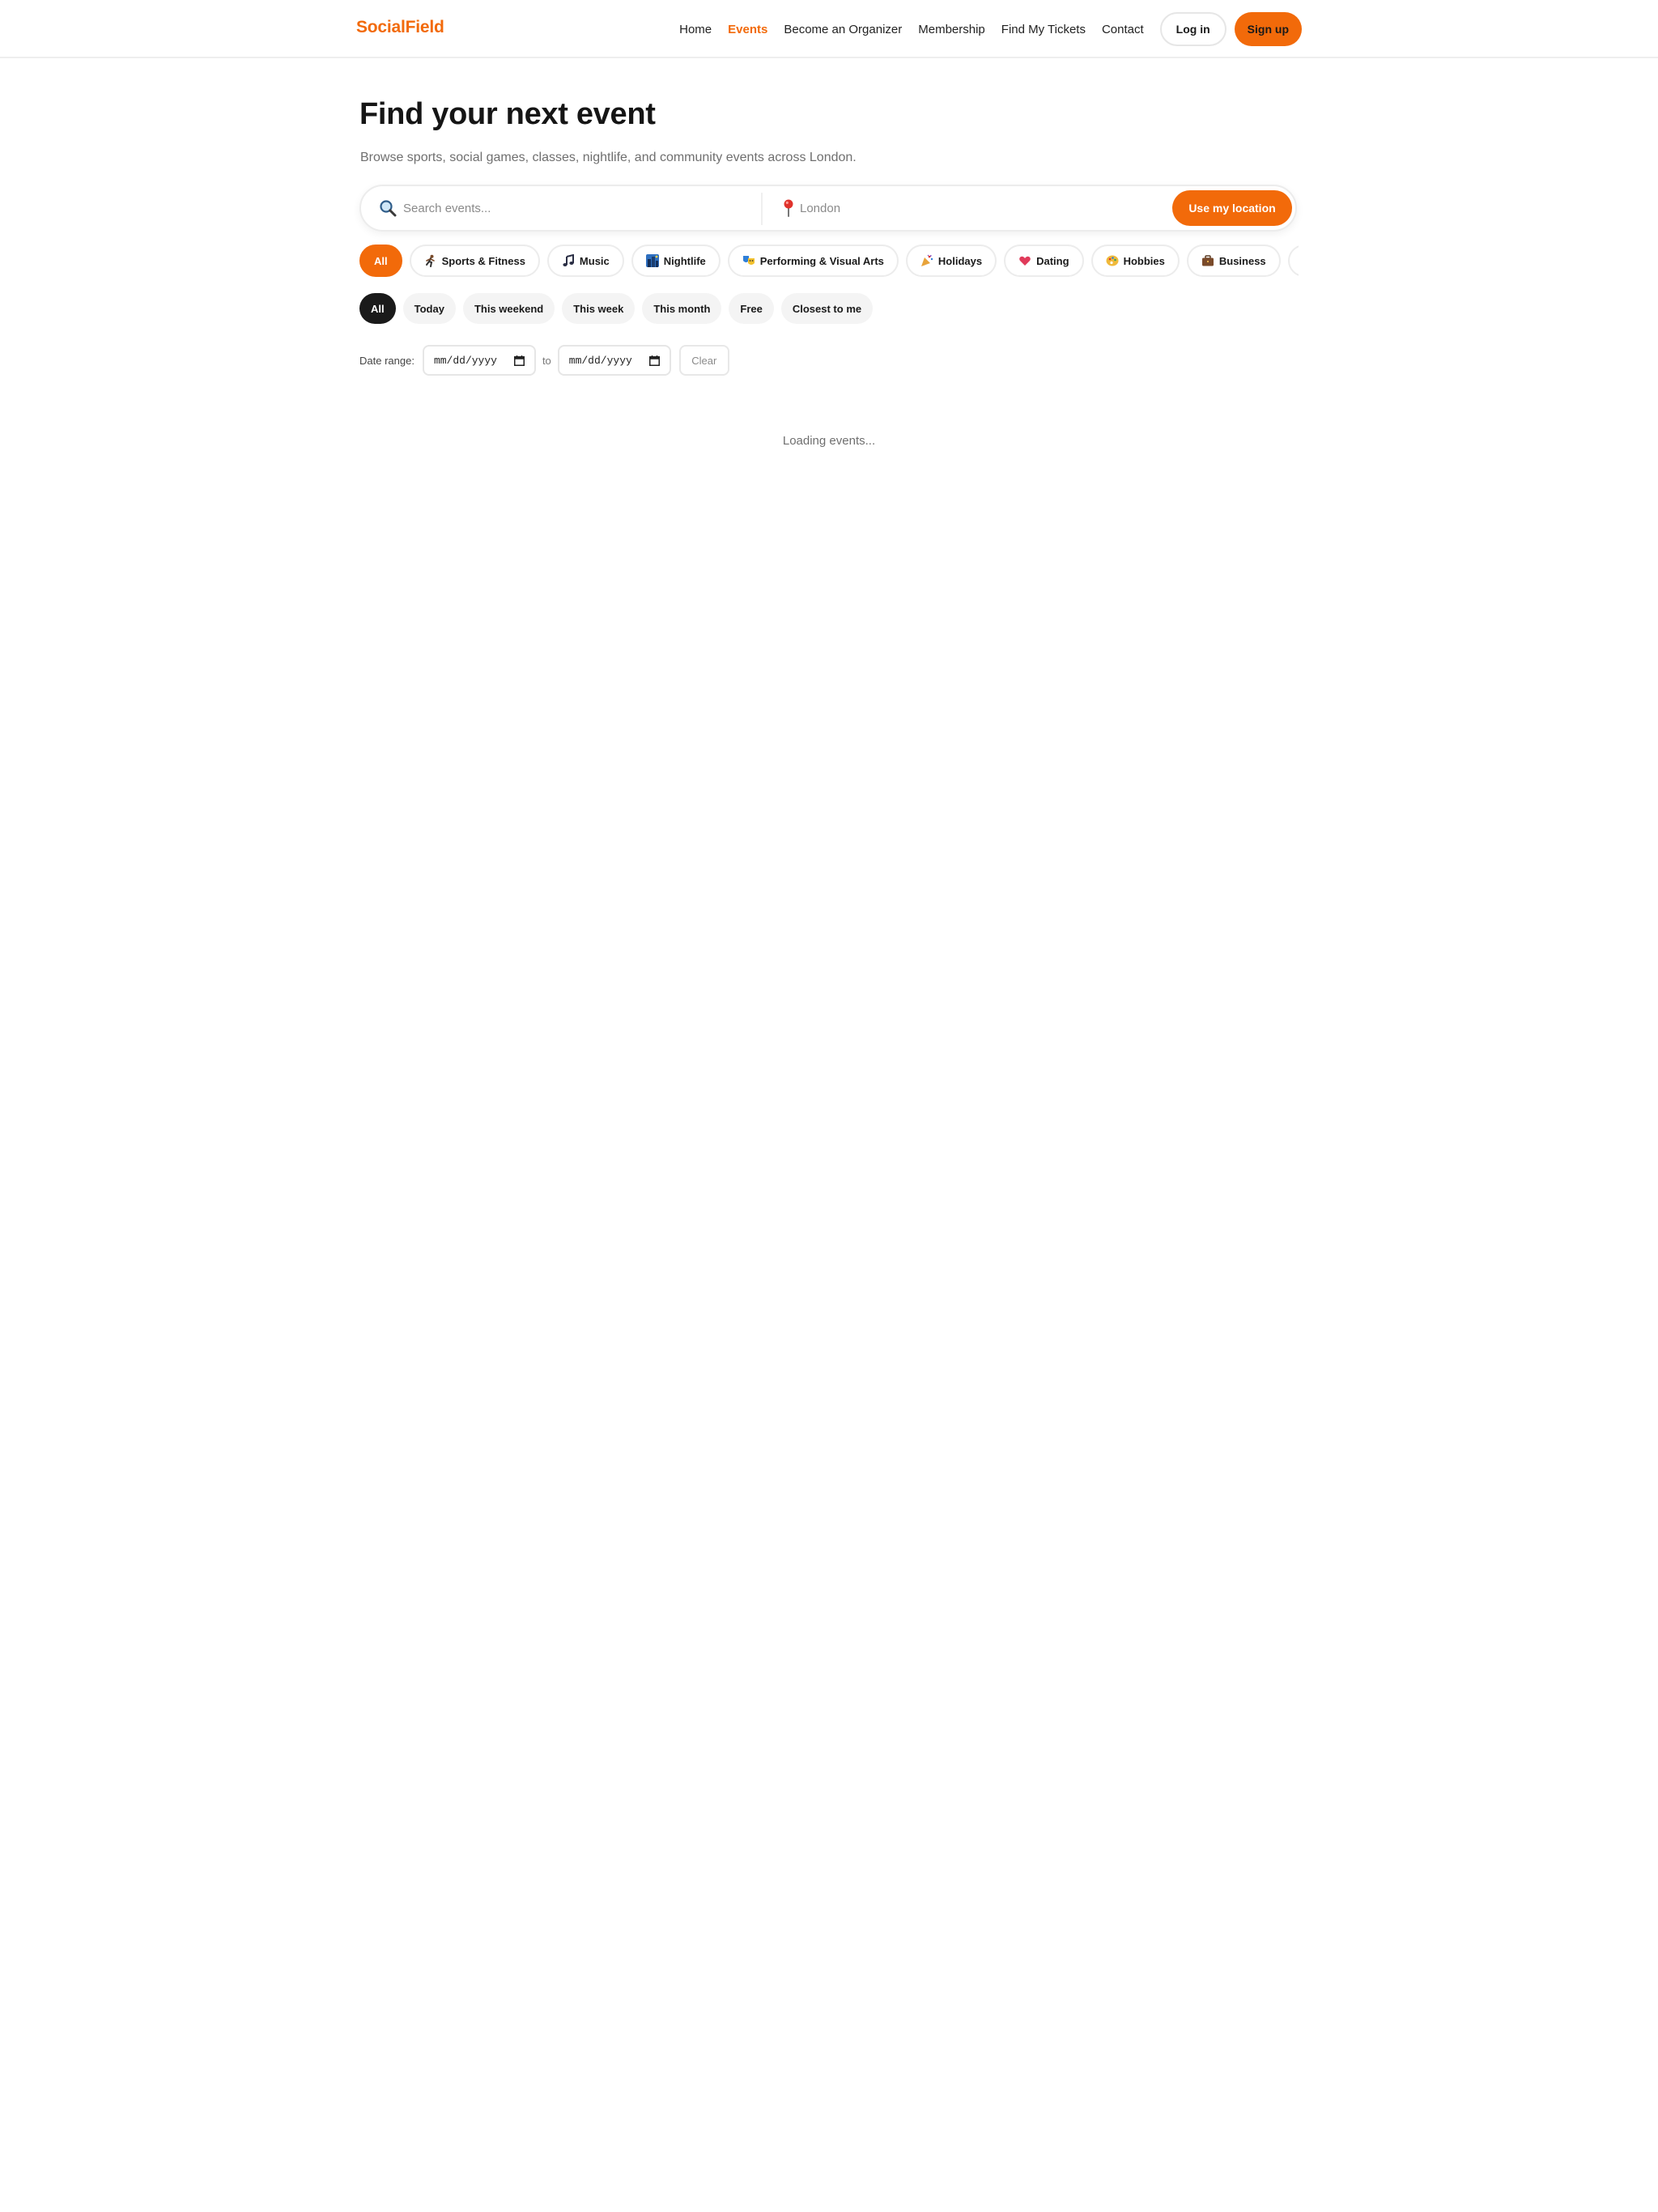 The width and height of the screenshot is (1658, 2212). What do you see at coordinates (684, 261) in the screenshot?
I see `category-label: Nightlife` at bounding box center [684, 261].